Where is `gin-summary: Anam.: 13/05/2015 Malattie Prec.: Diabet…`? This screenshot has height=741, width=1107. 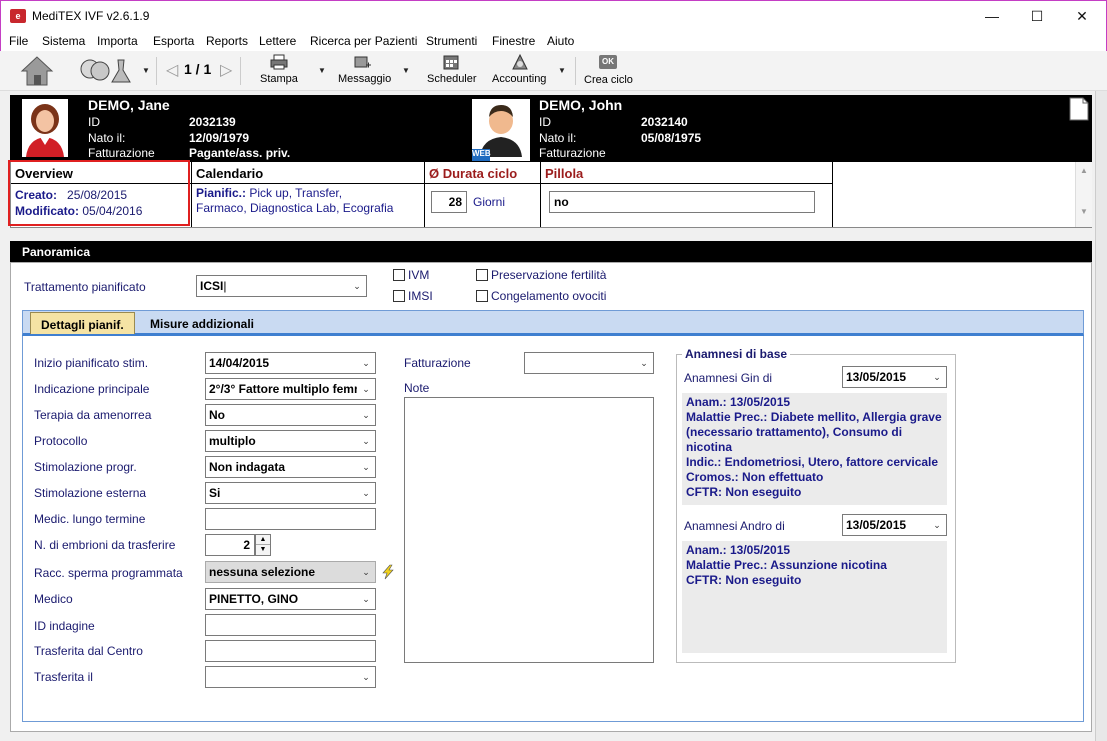 gin-summary: Anam.: 13/05/2015 Malattie Prec.: Diabet… is located at coordinates (814, 449).